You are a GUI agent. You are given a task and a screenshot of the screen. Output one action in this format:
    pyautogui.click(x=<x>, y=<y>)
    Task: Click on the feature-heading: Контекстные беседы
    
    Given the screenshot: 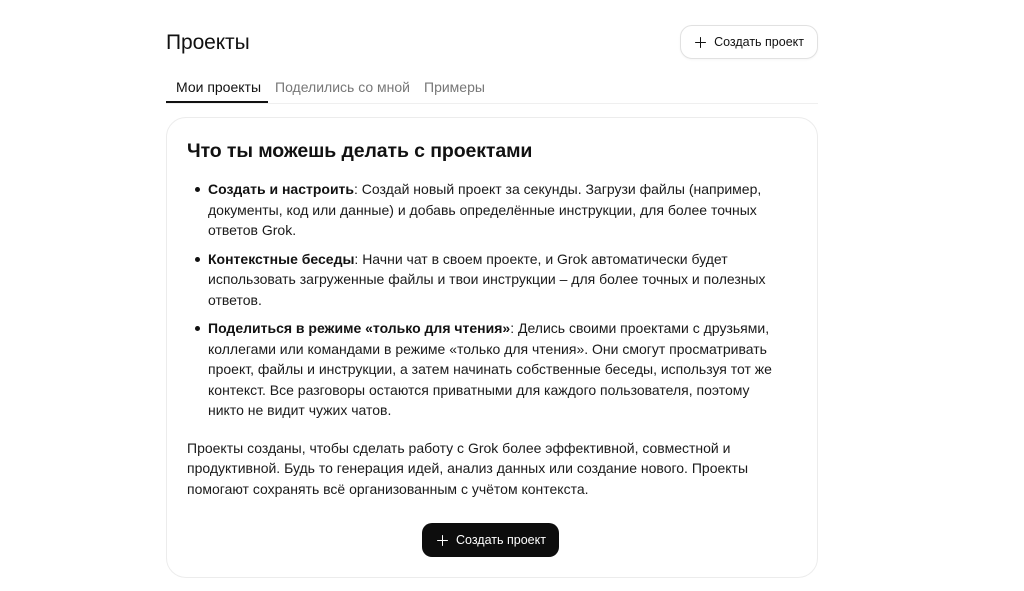 What is the action you would take?
    pyautogui.click(x=281, y=258)
    